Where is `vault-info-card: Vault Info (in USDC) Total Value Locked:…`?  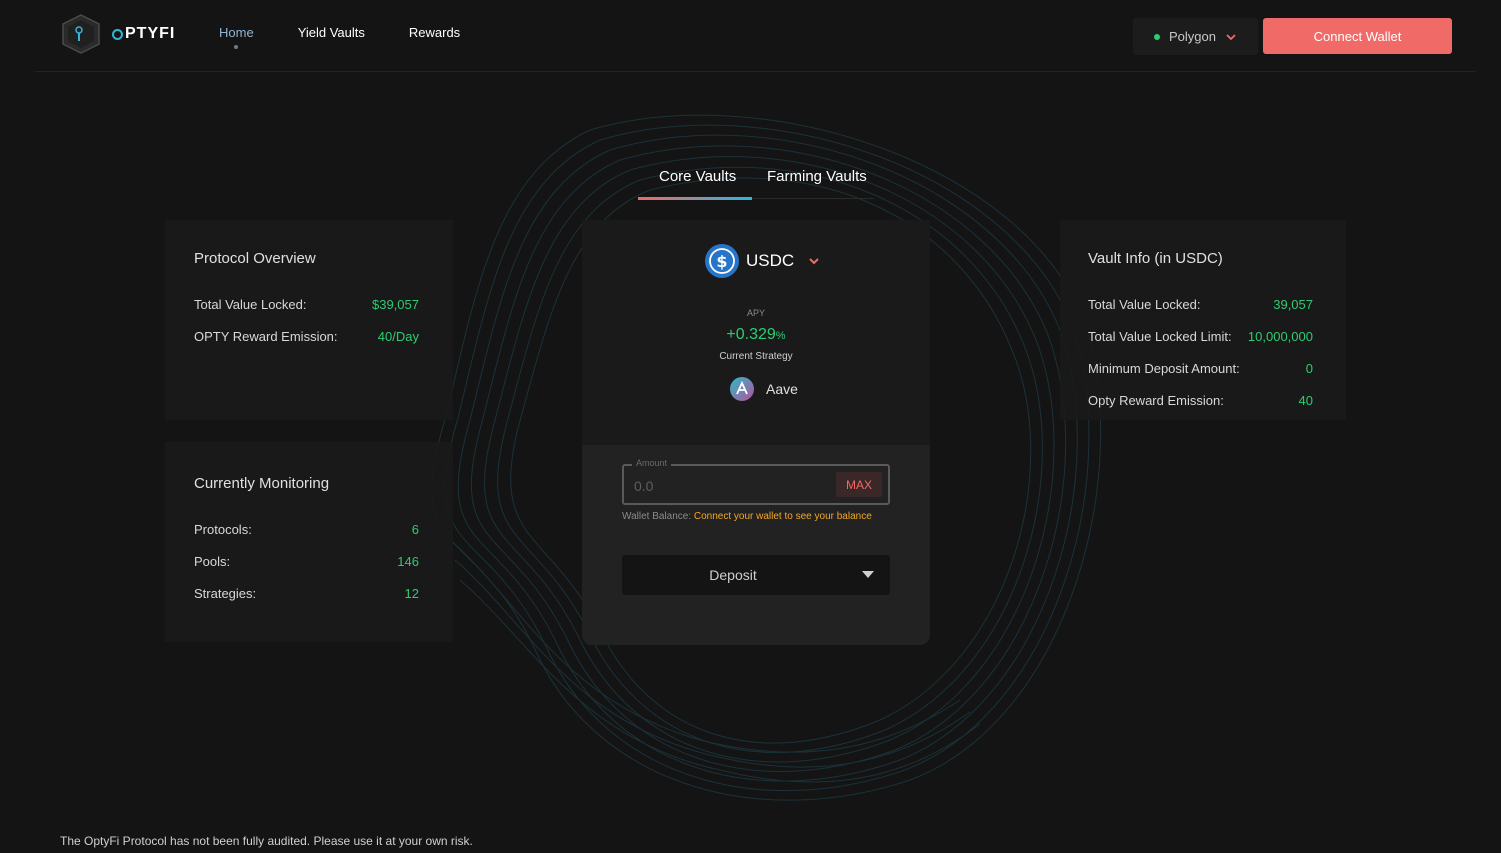 vault-info-card: Vault Info (in USDC) Total Value Locked:… is located at coordinates (1203, 320).